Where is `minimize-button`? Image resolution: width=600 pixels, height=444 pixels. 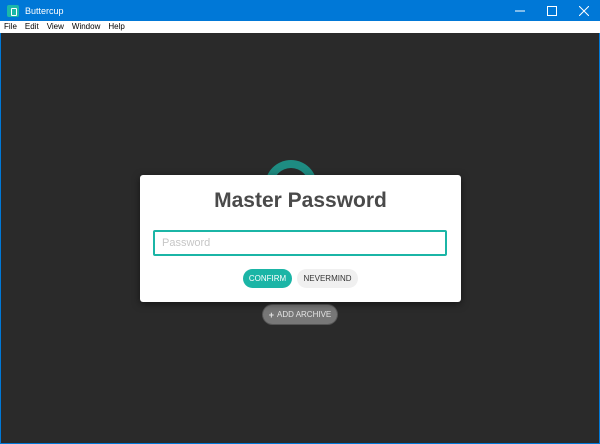
minimize-button is located at coordinates (520, 10).